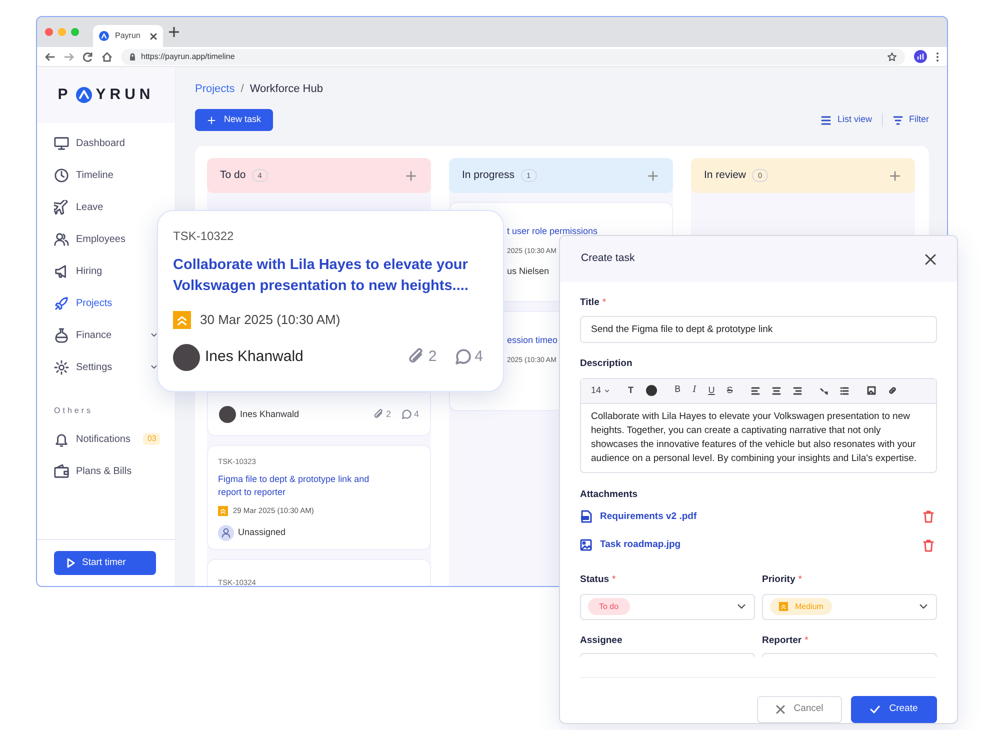 Image resolution: width=986 pixels, height=730 pixels. Describe the element at coordinates (204, 236) in the screenshot. I see `task-id: TSK-10322` at that location.